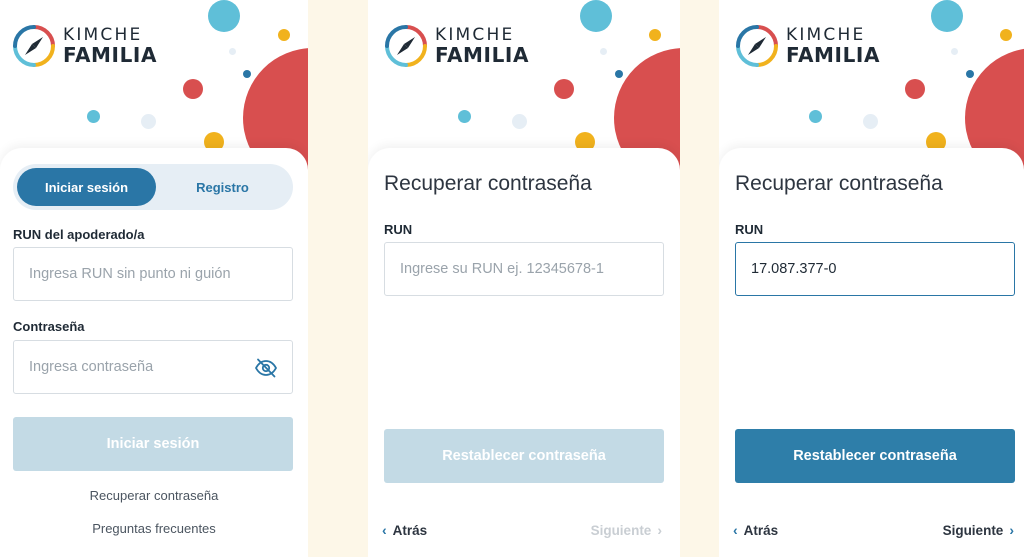  I want to click on run-placeholder: Ingresa RUN sin punto ni guión, so click(130, 274).